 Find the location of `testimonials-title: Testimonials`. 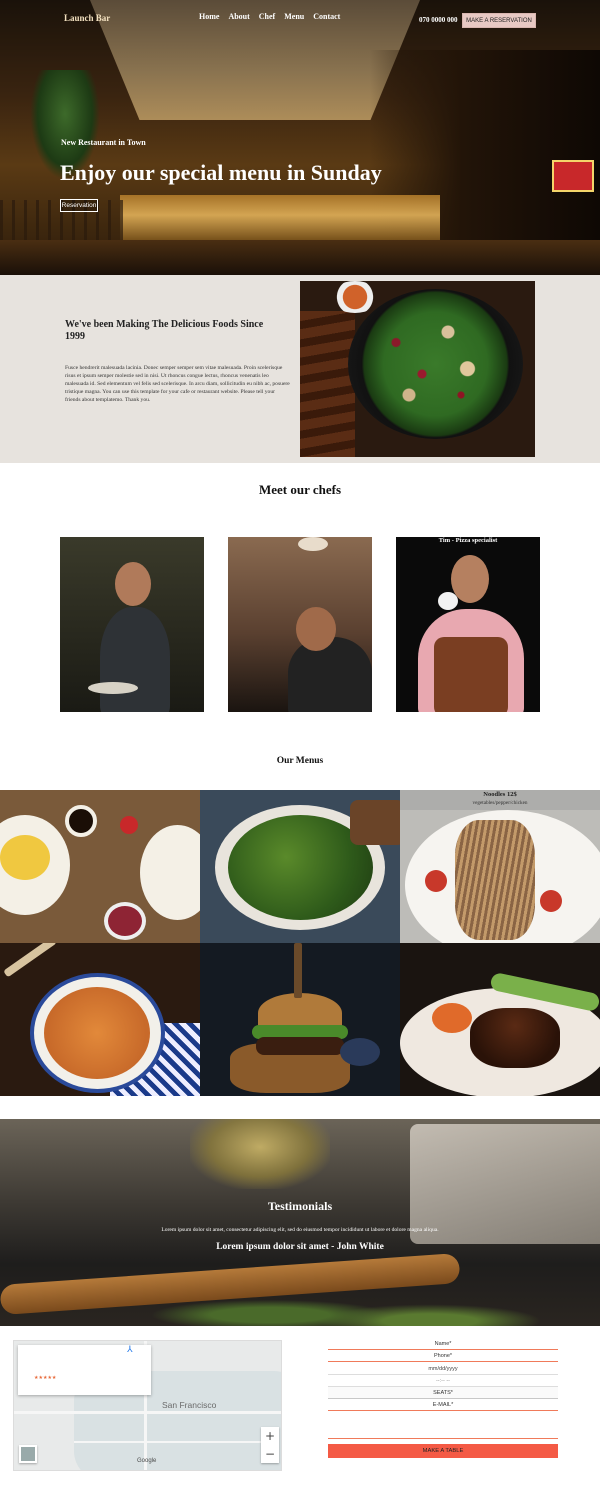

testimonials-title: Testimonials is located at coordinates (300, 1206).